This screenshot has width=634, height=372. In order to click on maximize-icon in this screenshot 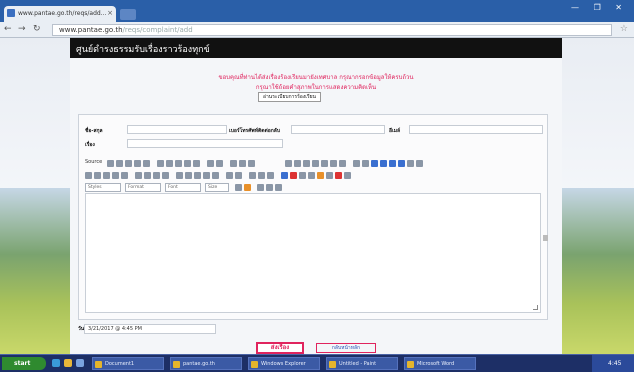, I will do `click(260, 187)`.